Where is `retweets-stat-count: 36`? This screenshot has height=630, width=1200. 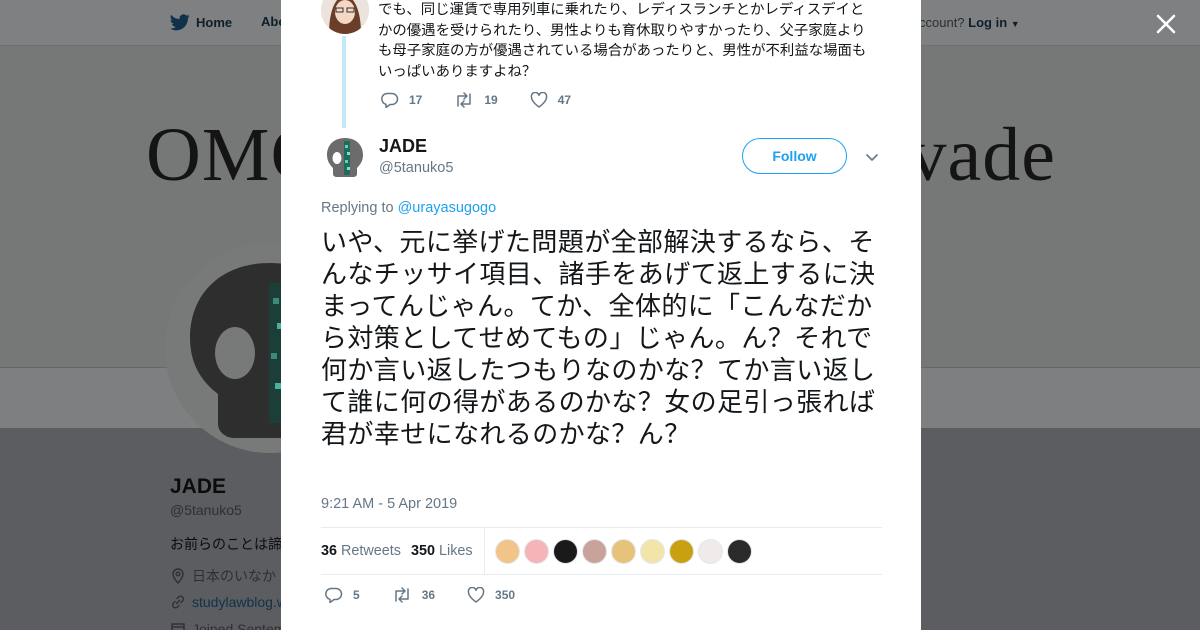
retweets-stat-count: 36 is located at coordinates (329, 551).